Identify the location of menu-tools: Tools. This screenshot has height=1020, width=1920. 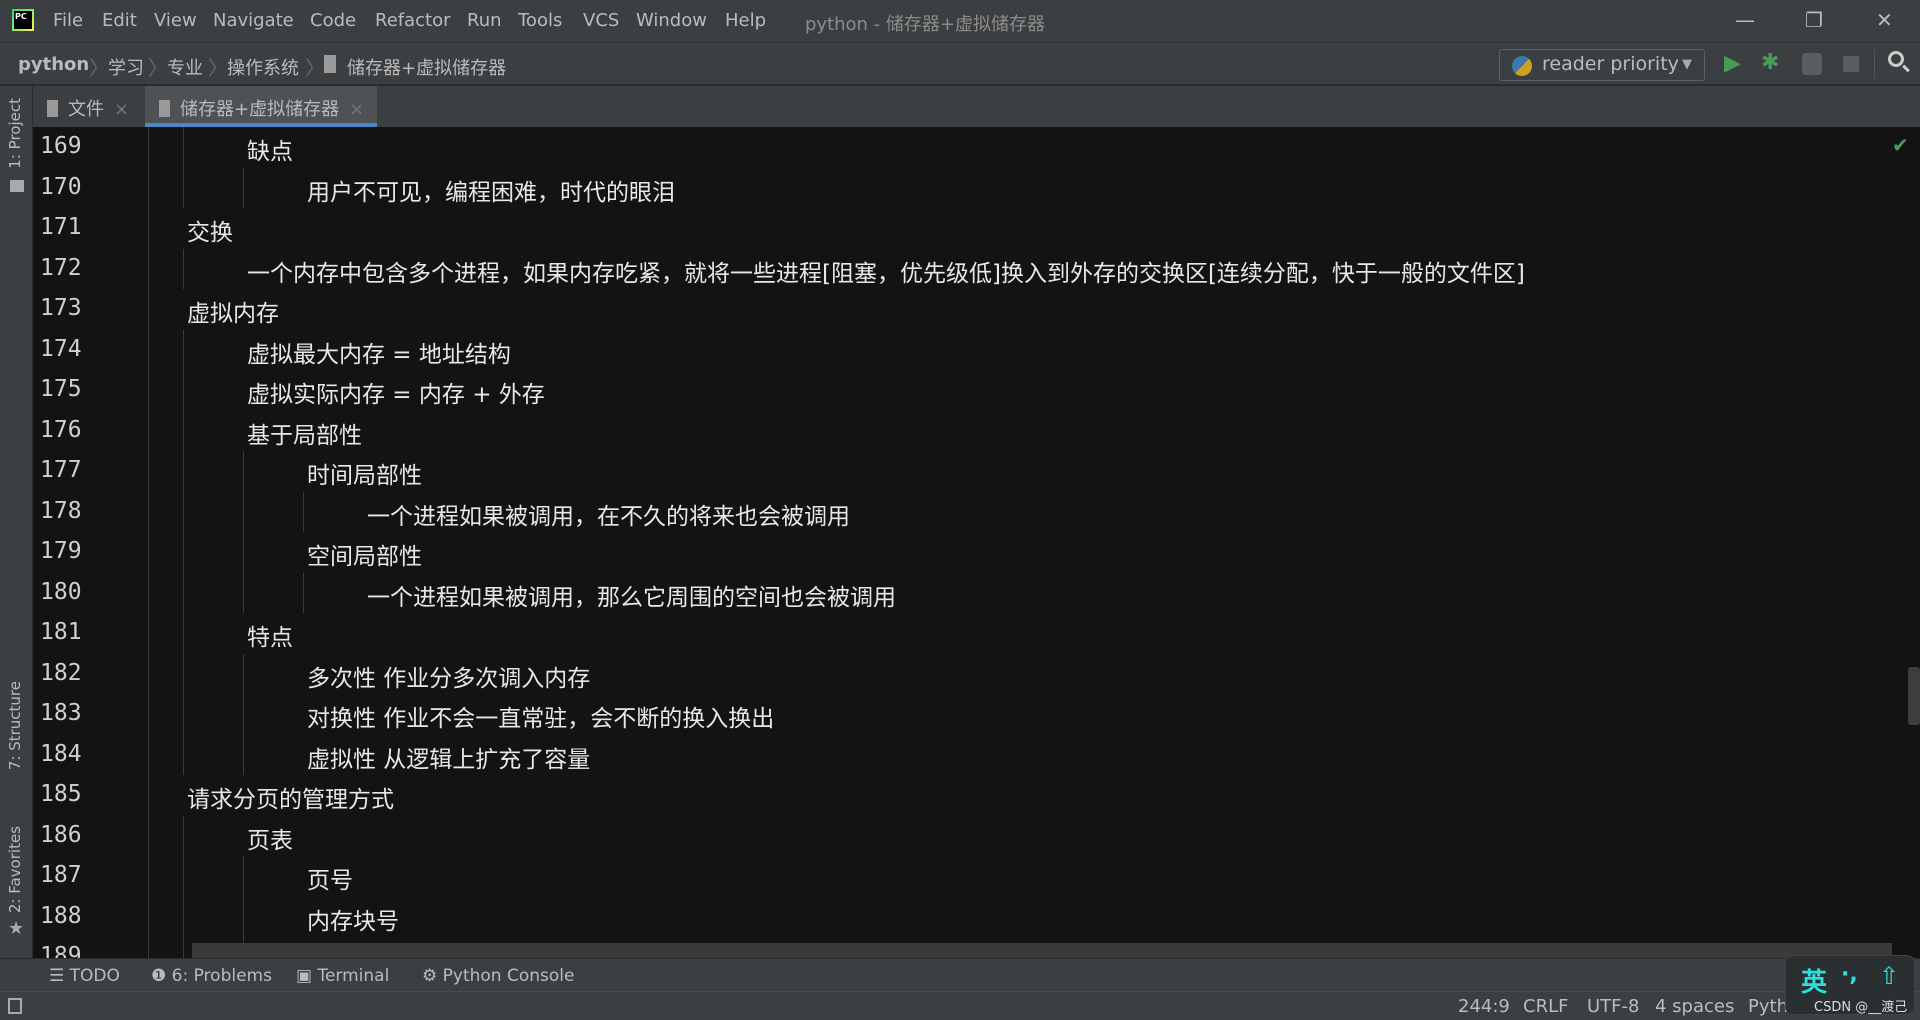
(540, 20).